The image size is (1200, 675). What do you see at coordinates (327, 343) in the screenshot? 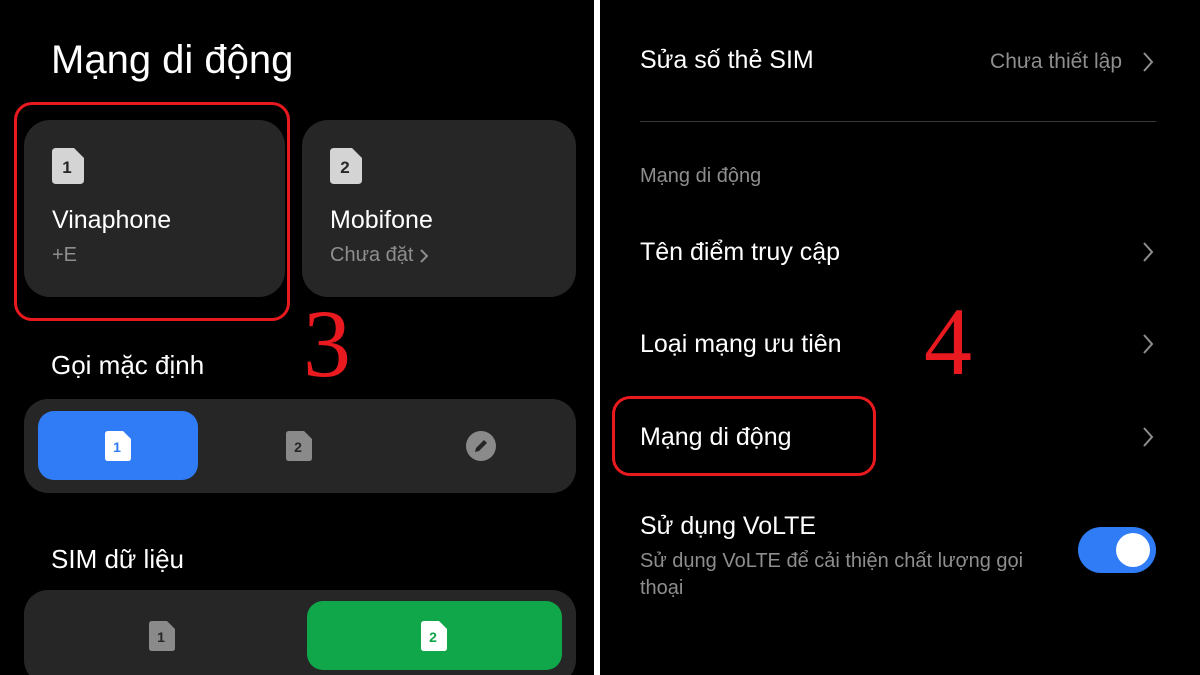
I see `step-number-3: 3` at bounding box center [327, 343].